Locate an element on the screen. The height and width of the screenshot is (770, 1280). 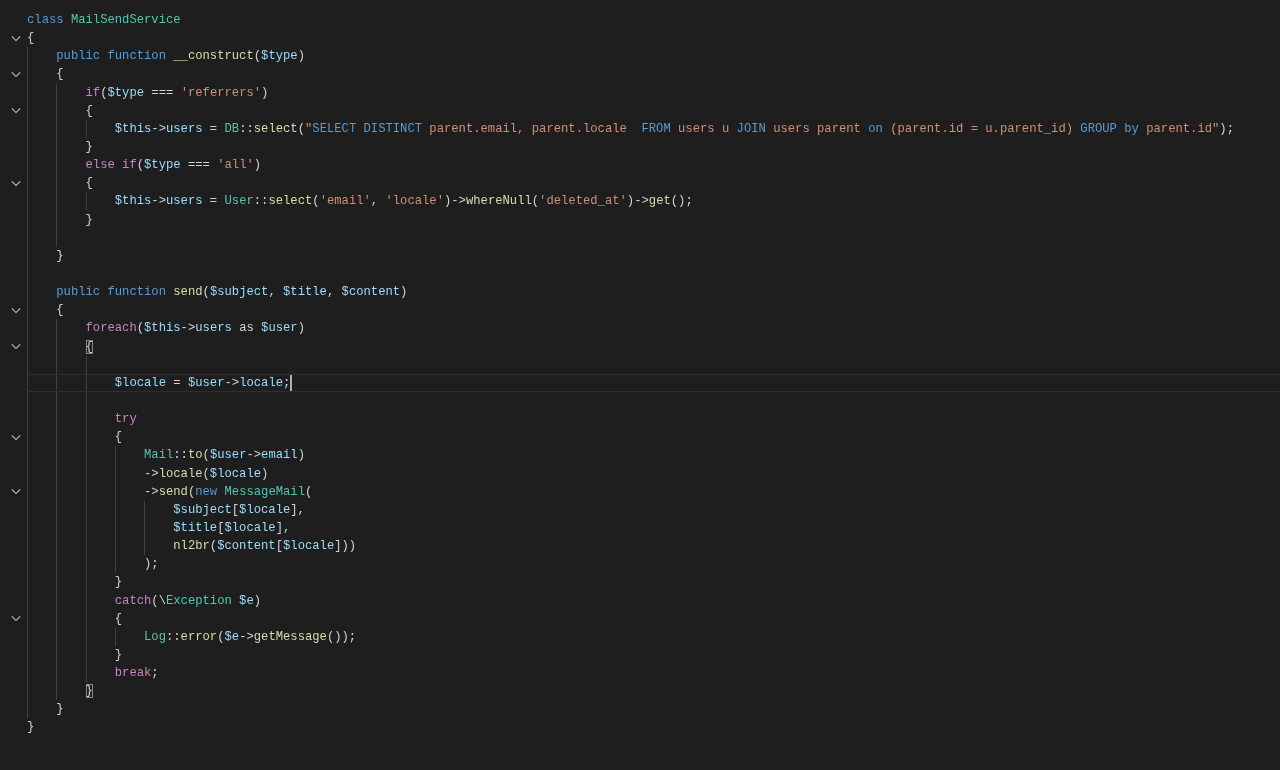
code-line: ); is located at coordinates (151, 565).